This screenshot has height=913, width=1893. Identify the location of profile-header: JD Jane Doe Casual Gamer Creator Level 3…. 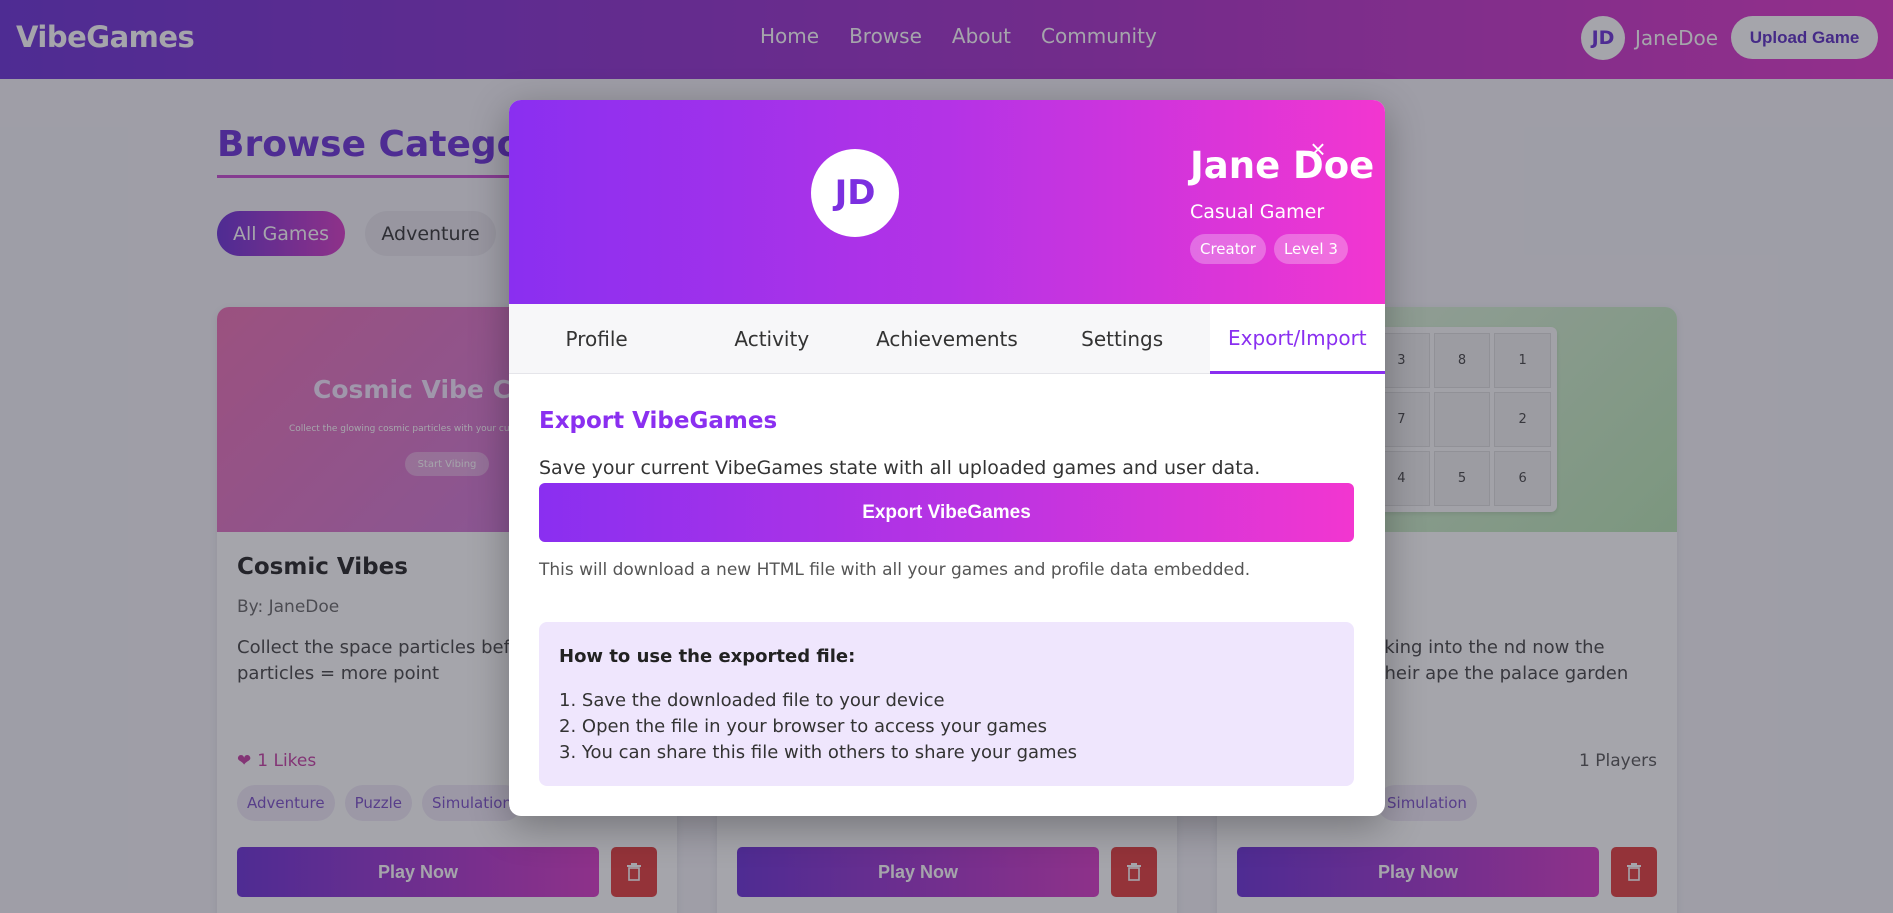
(947, 202).